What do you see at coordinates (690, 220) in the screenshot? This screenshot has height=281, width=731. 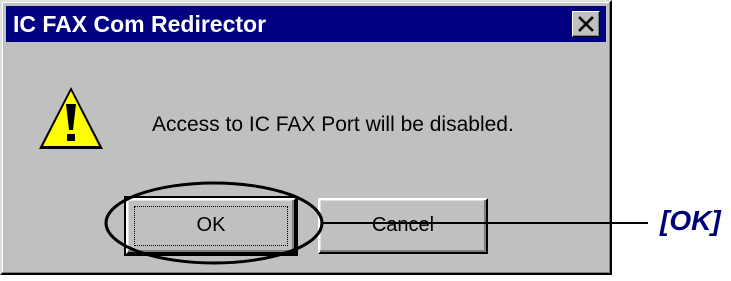 I see `callout-label: [OK]` at bounding box center [690, 220].